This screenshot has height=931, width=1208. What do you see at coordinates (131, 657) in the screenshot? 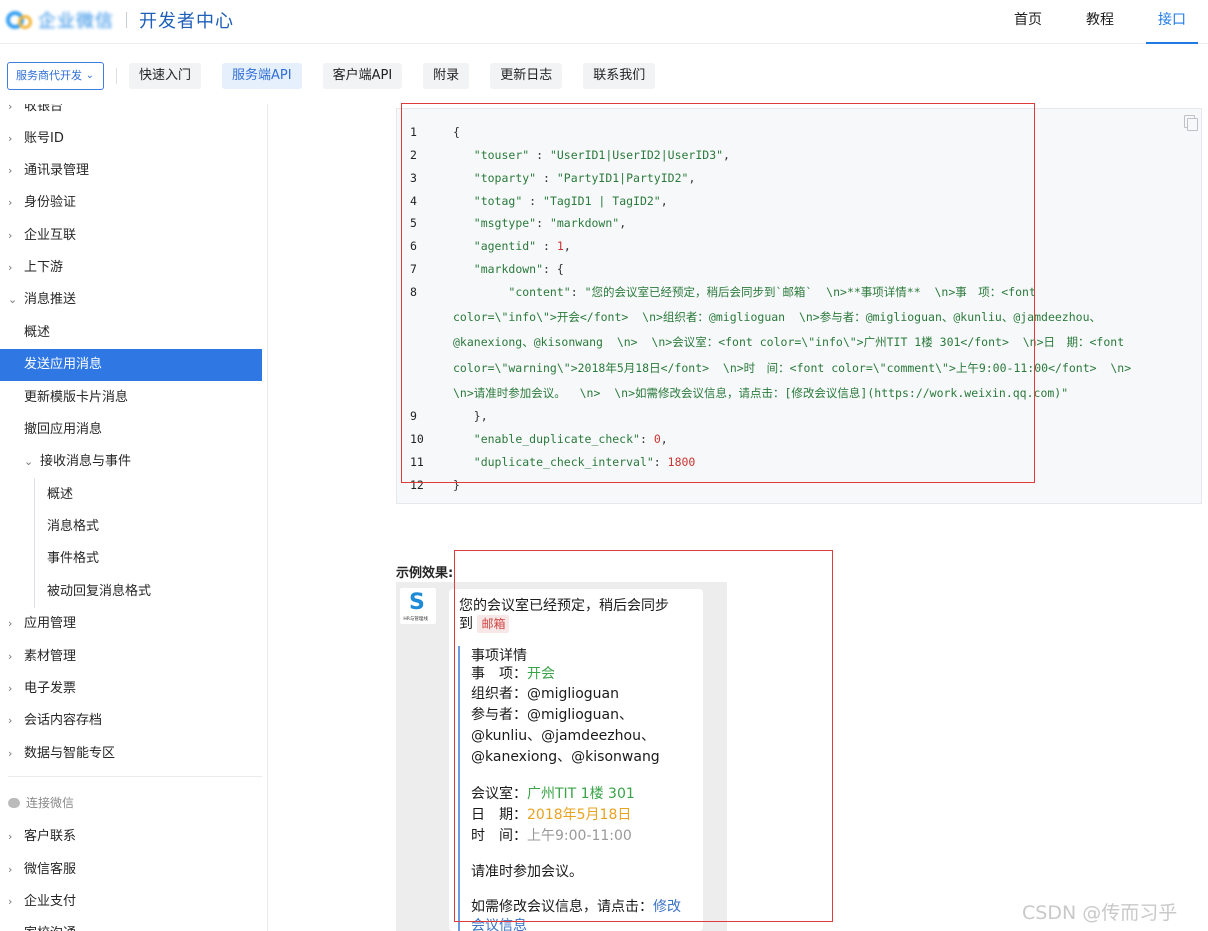
I see `sidebar-item-media: › 素材管理` at bounding box center [131, 657].